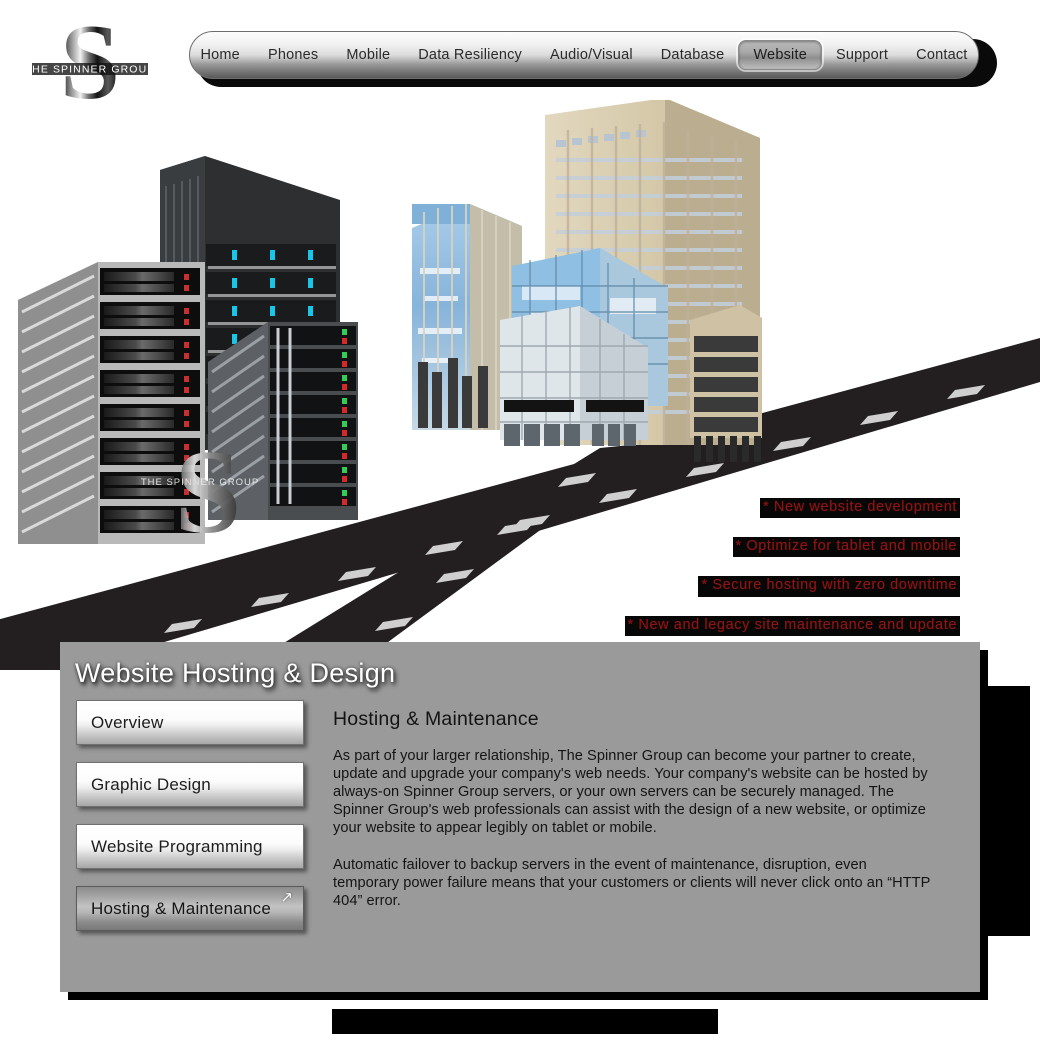 The width and height of the screenshot is (1040, 1040). Describe the element at coordinates (941, 55) in the screenshot. I see `nav-item-contact: Contact` at that location.